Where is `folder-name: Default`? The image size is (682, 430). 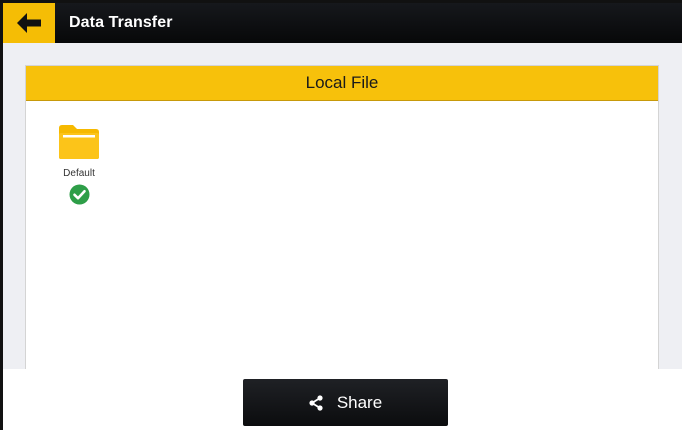 folder-name: Default is located at coordinates (79, 173).